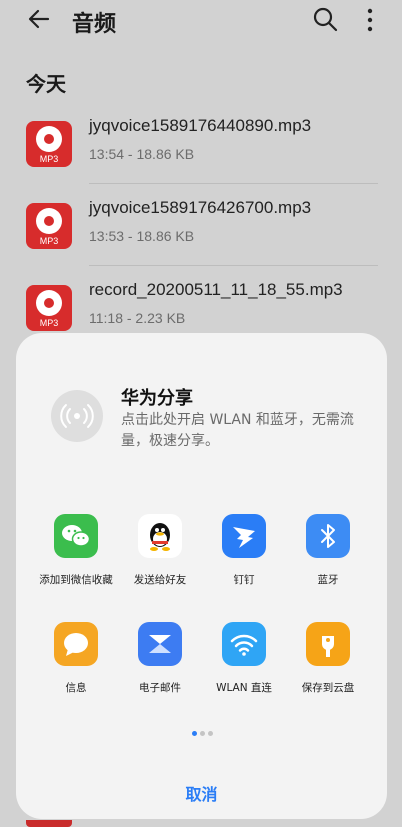  I want to click on cloud-drive-icon, so click(328, 644).